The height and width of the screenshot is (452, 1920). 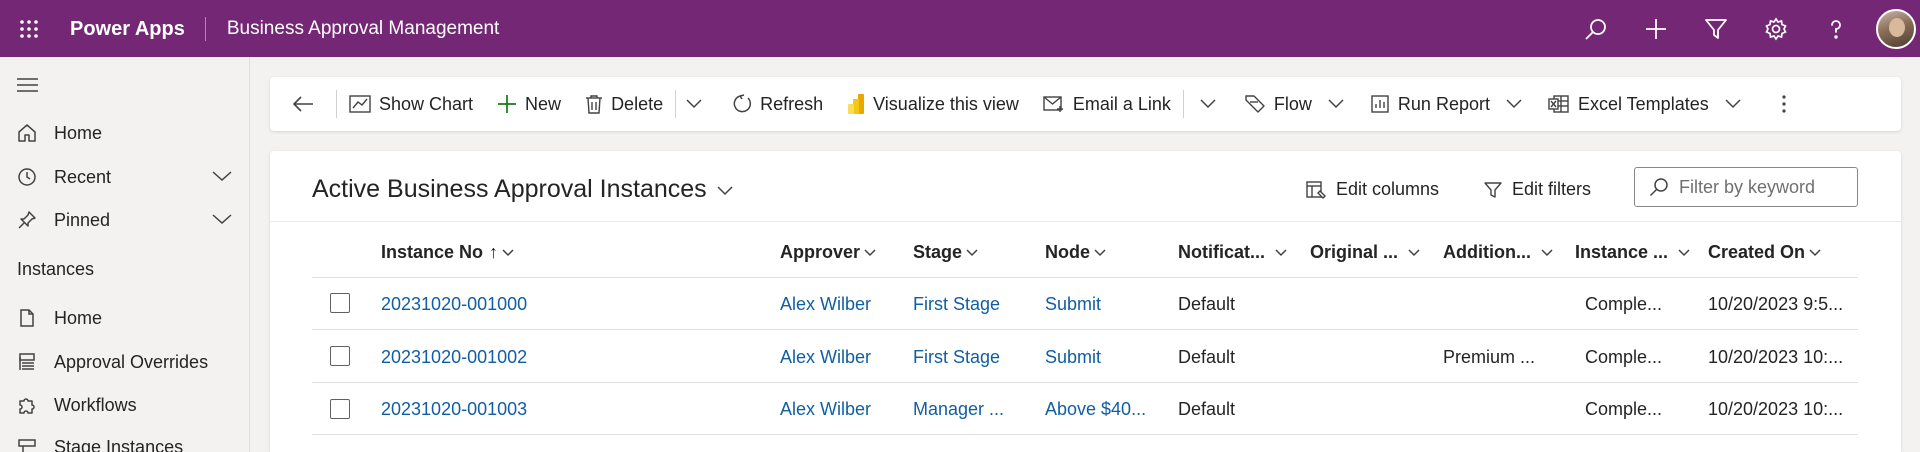 I want to click on visualize-button: Visualize this view, so click(x=933, y=104).